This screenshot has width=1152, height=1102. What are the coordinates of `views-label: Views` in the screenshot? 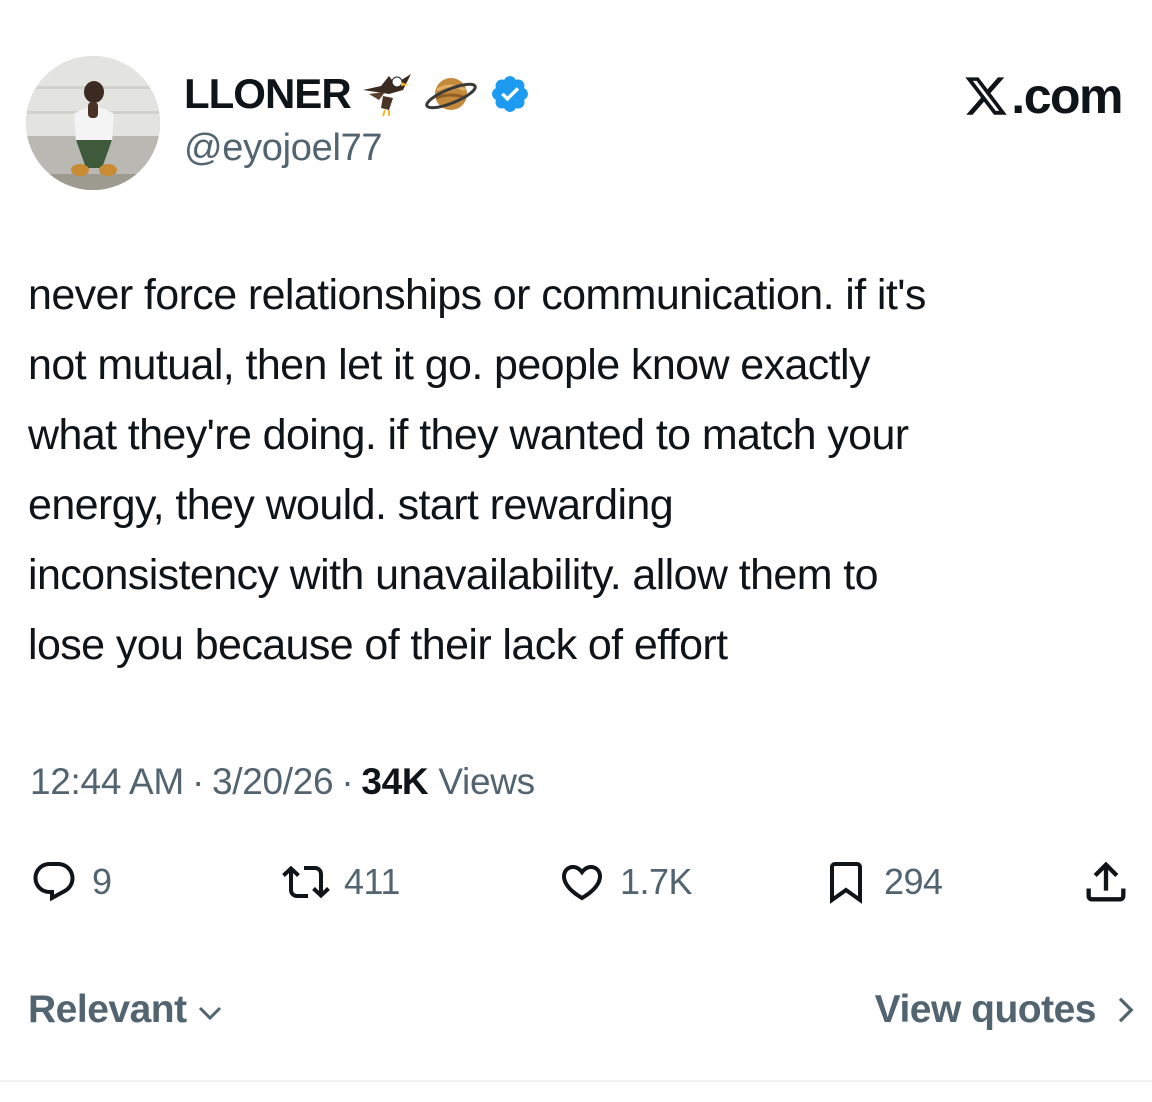 It's located at (486, 781).